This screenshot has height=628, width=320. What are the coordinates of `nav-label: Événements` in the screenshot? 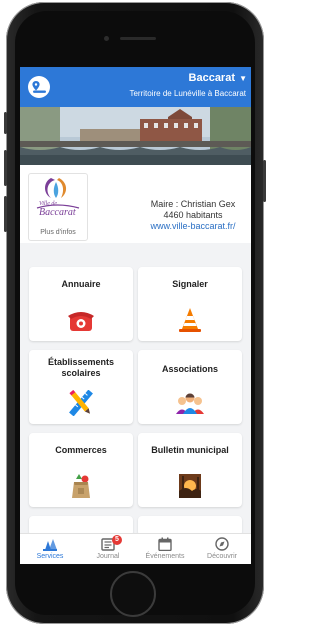 It's located at (165, 556).